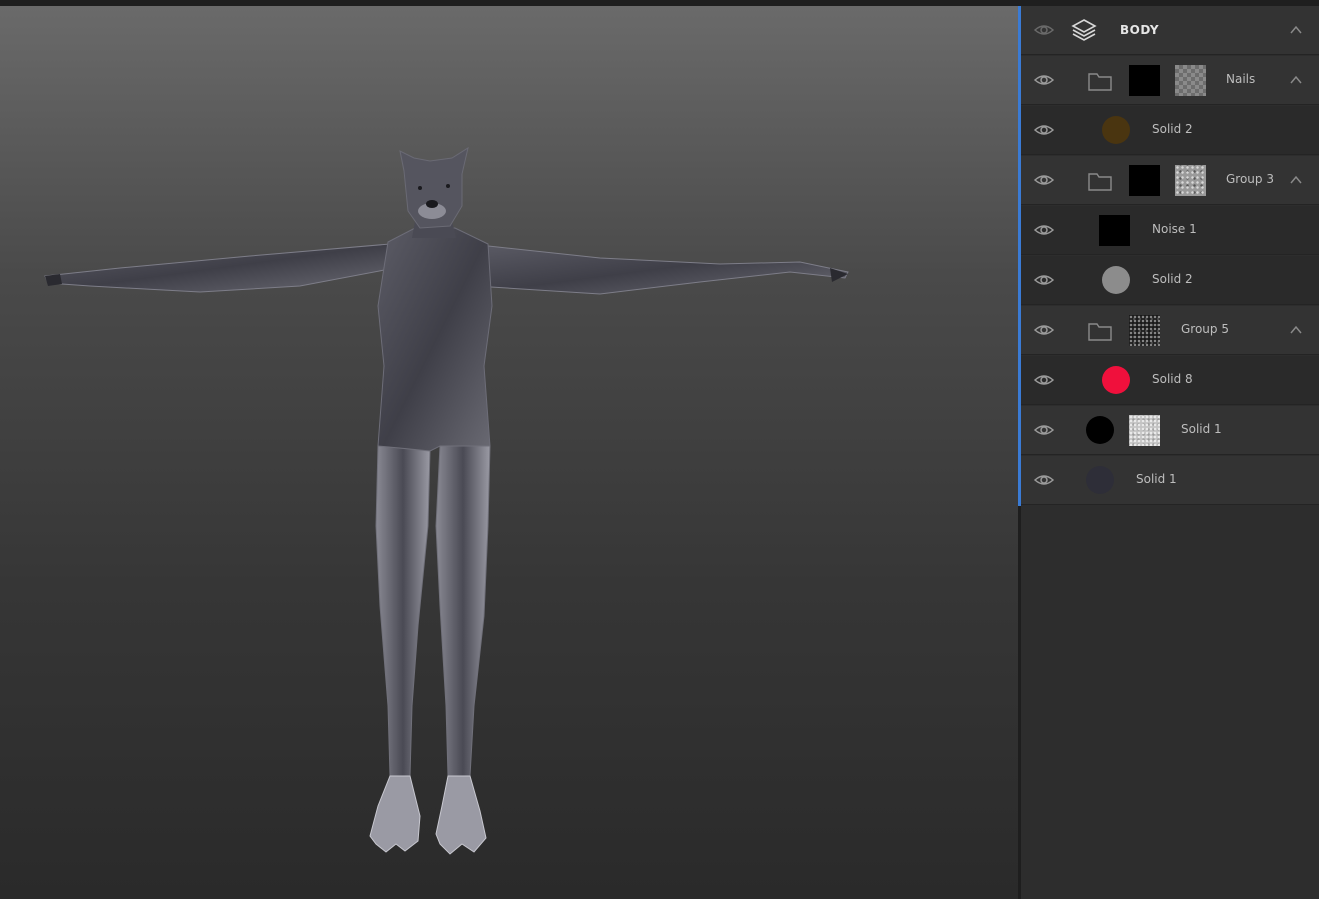 The height and width of the screenshot is (899, 1319). What do you see at coordinates (1140, 30) in the screenshot?
I see `layer-stack-title: BODY` at bounding box center [1140, 30].